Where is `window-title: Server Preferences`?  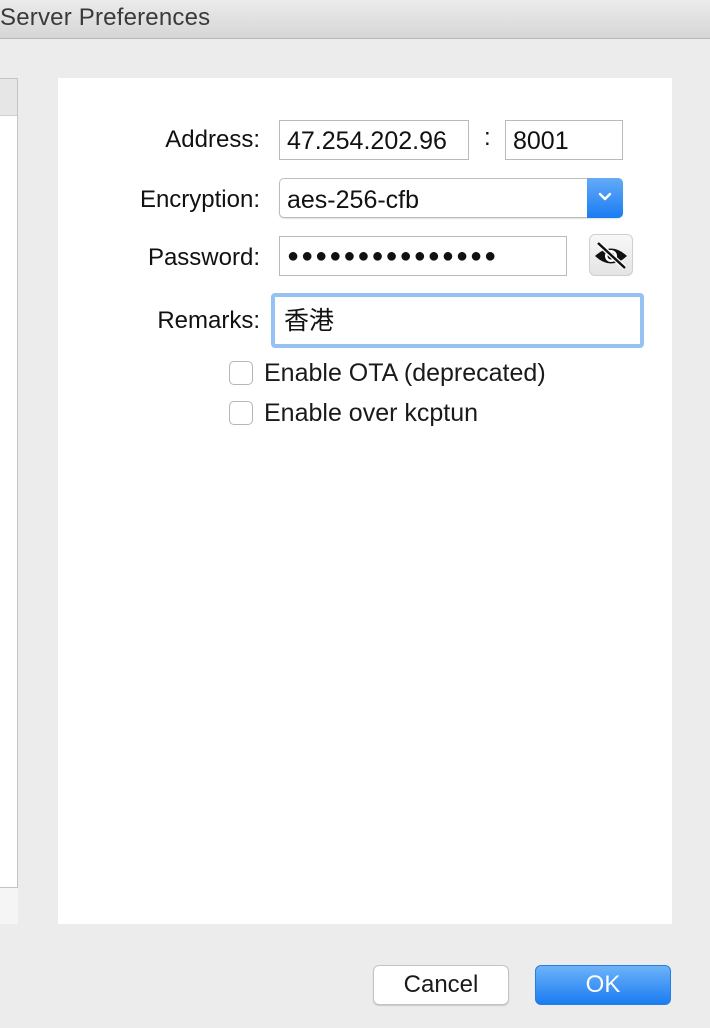 window-title: Server Preferences is located at coordinates (105, 17).